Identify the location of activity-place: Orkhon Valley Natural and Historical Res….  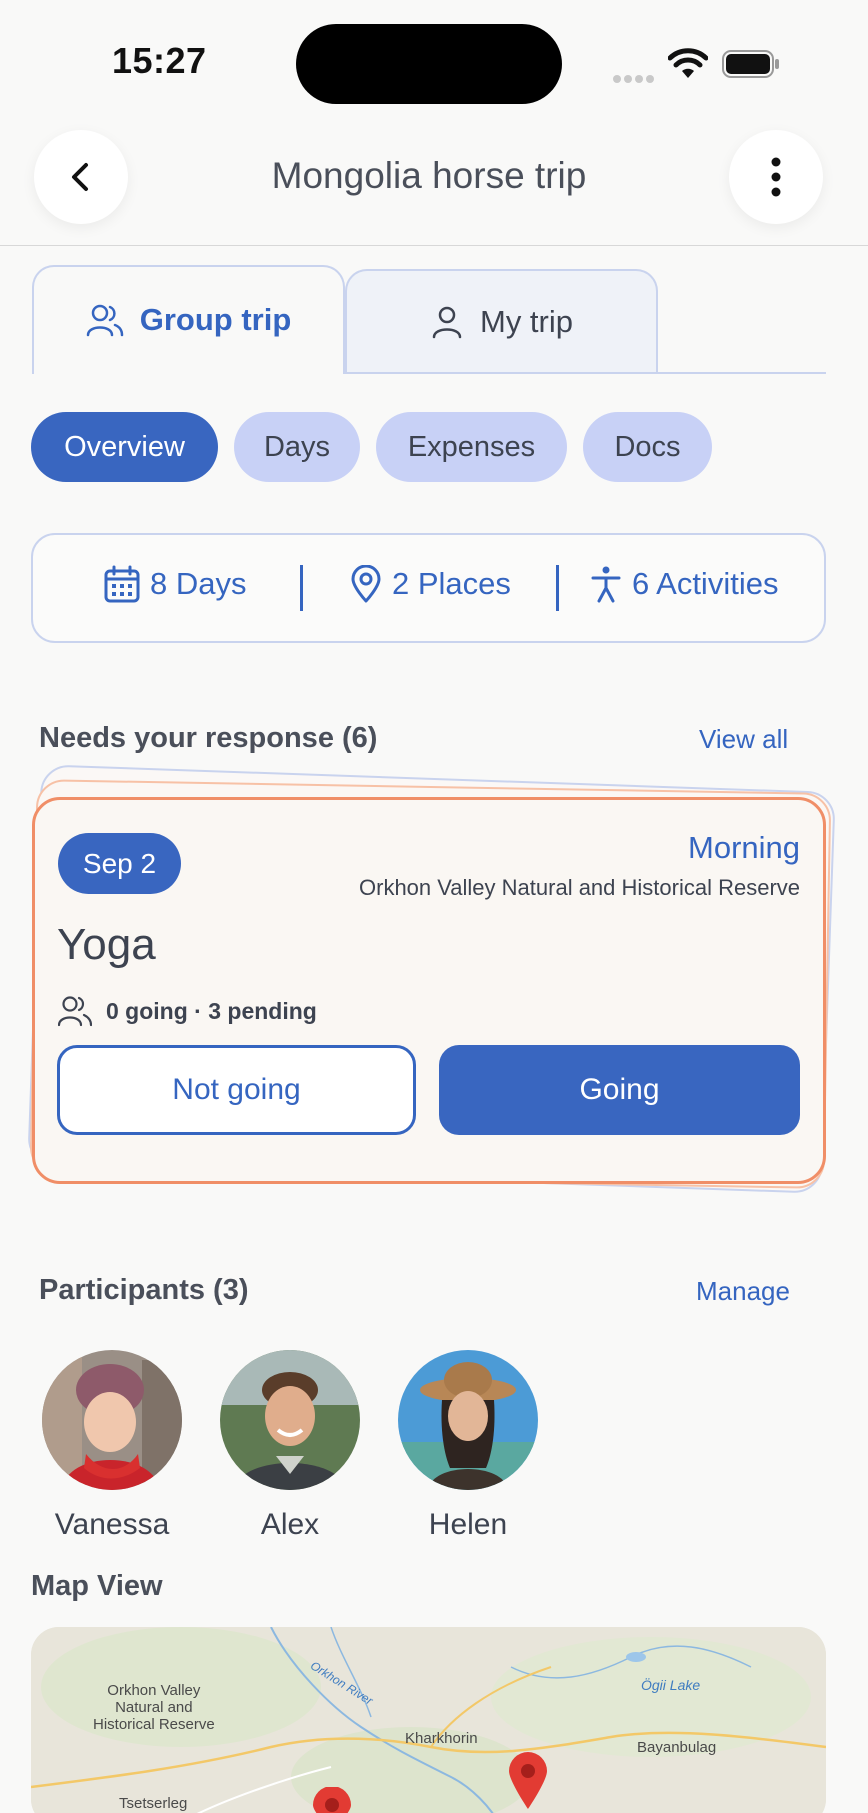
(579, 887).